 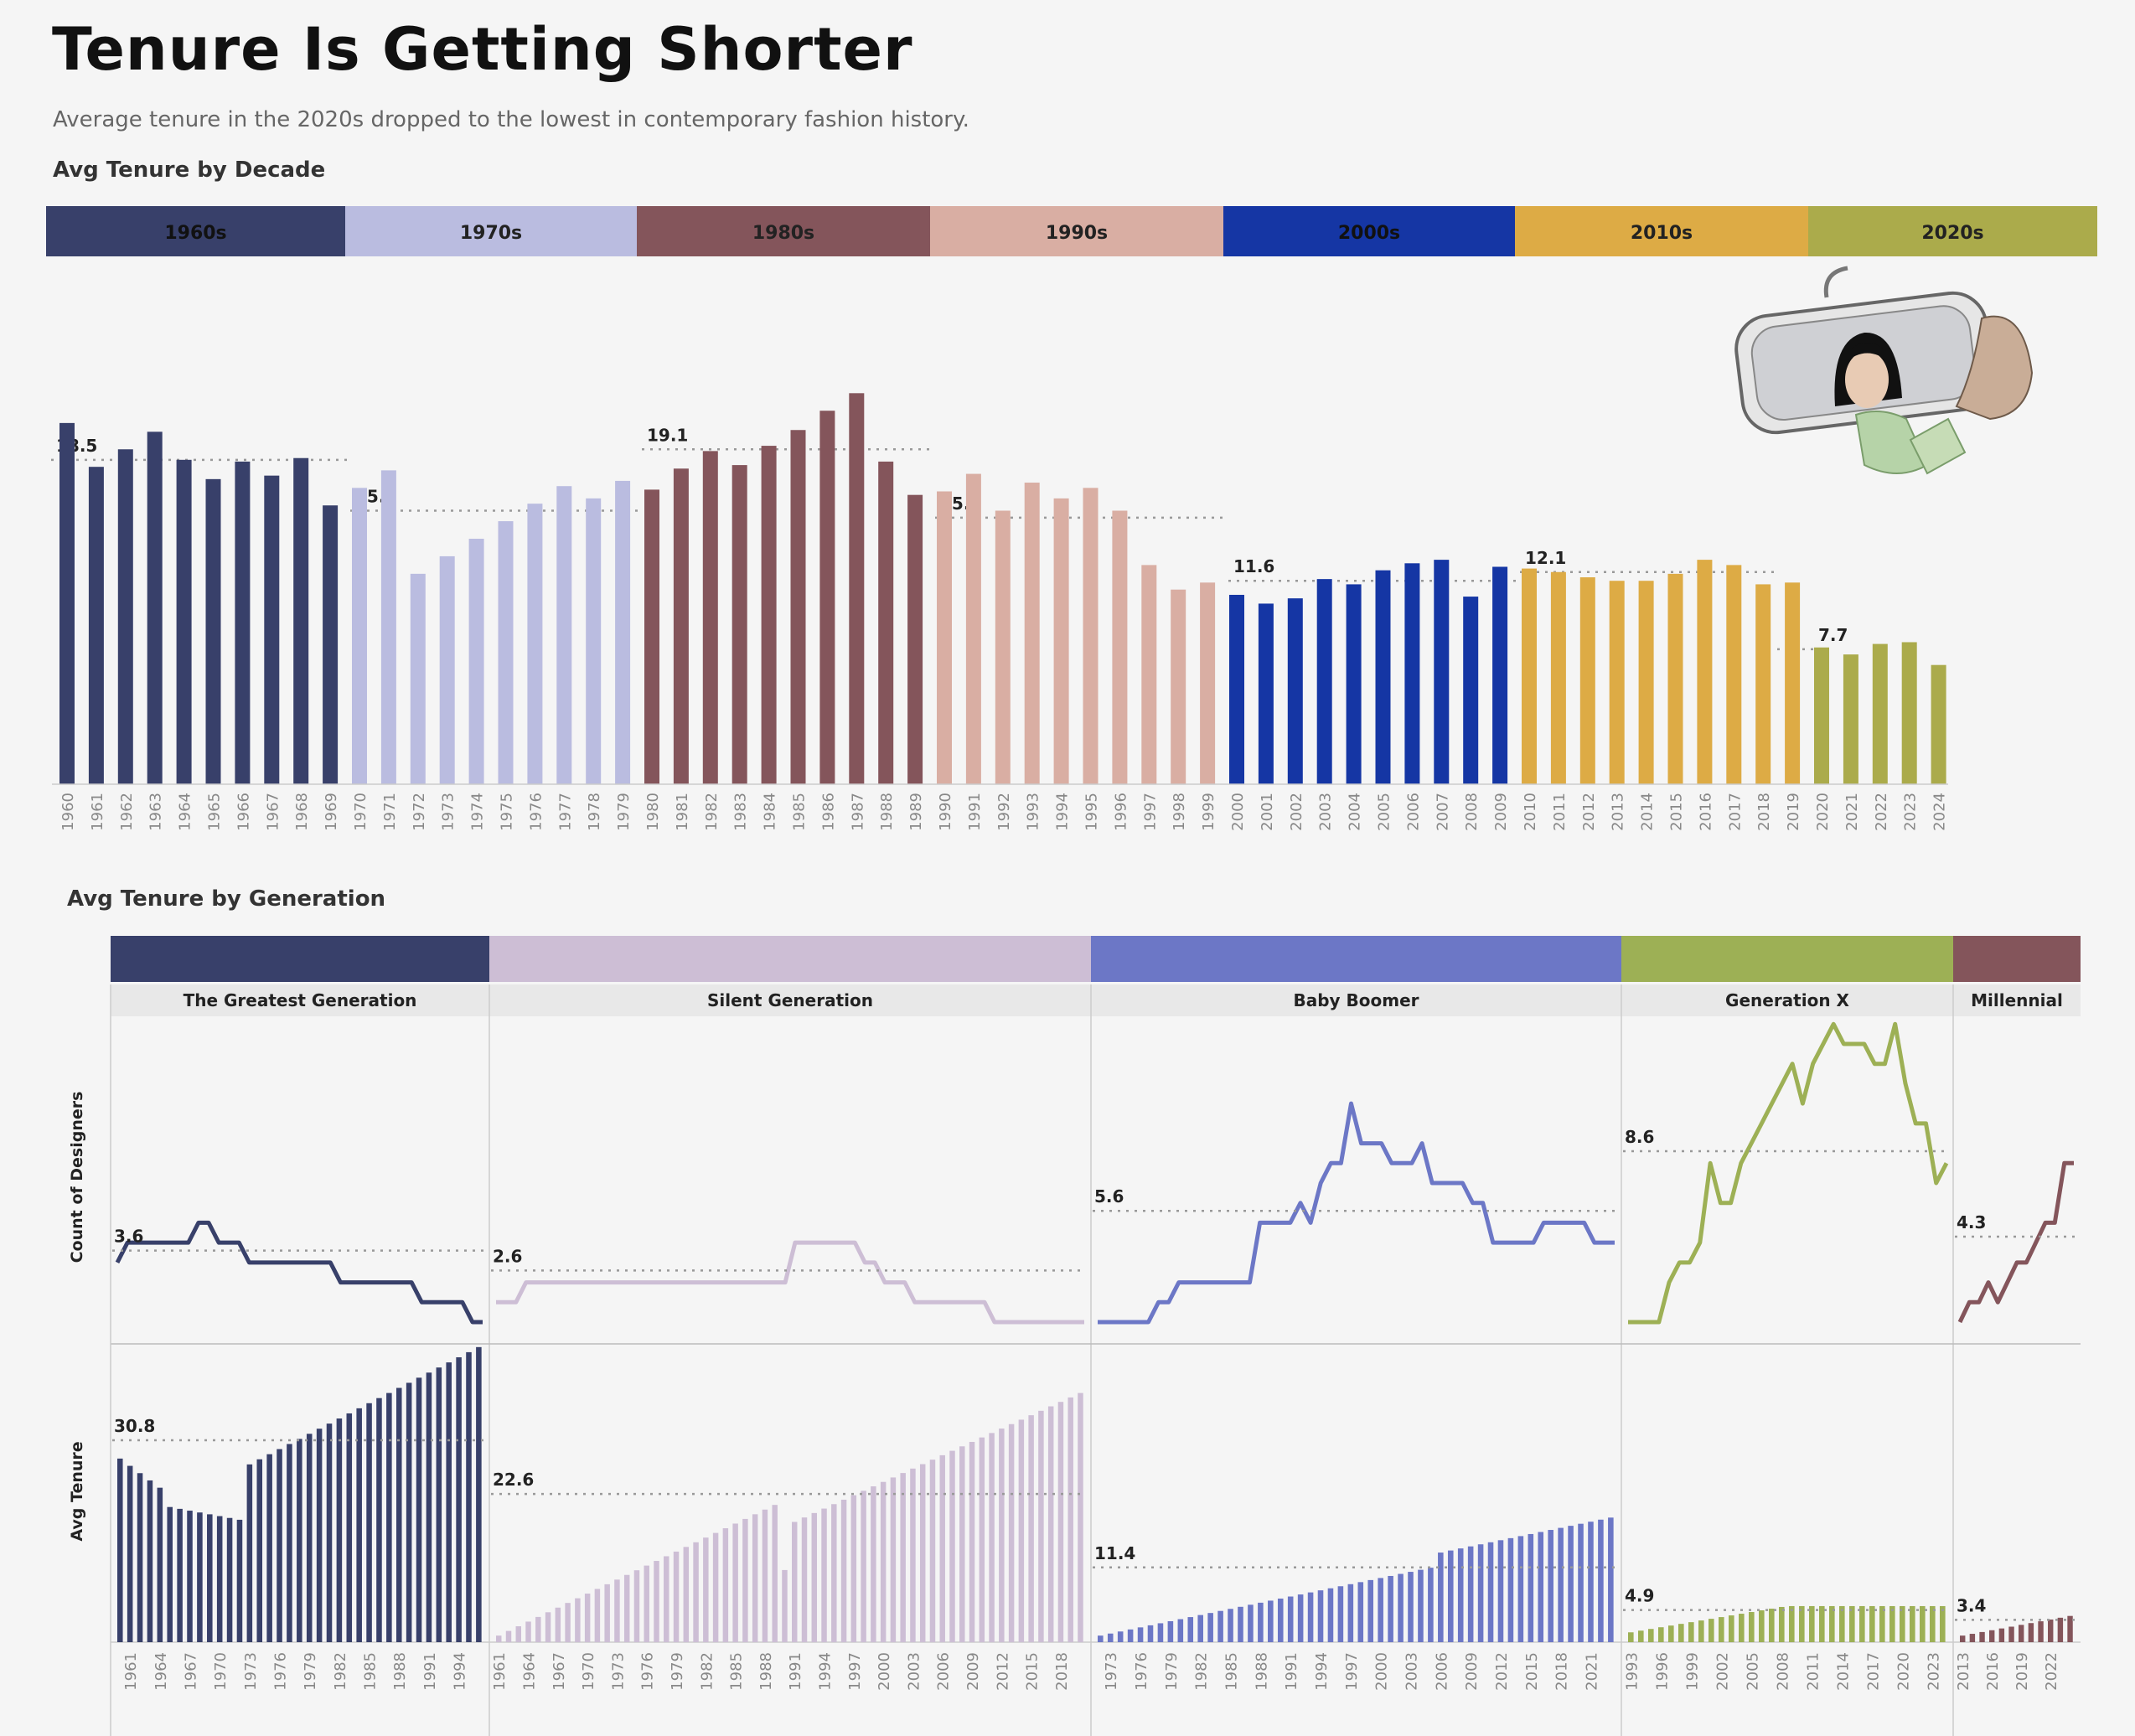 What do you see at coordinates (1291, 1671) in the screenshot?
I see `generation-year-tick: 1991` at bounding box center [1291, 1671].